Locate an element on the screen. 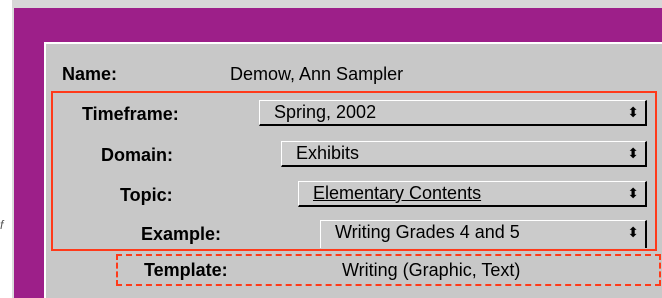  topic-label: Topic: is located at coordinates (146, 195).